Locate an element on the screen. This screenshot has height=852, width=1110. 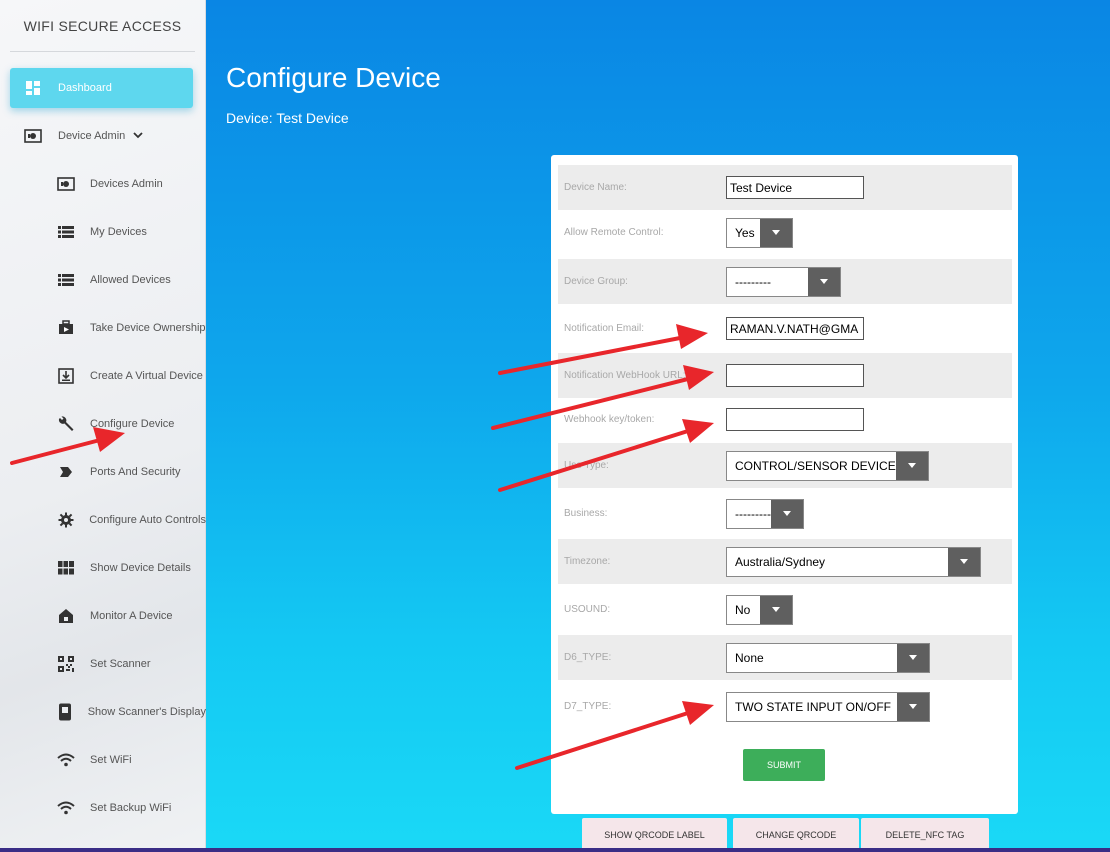
select-value: Australia/Sydney is located at coordinates (780, 561).